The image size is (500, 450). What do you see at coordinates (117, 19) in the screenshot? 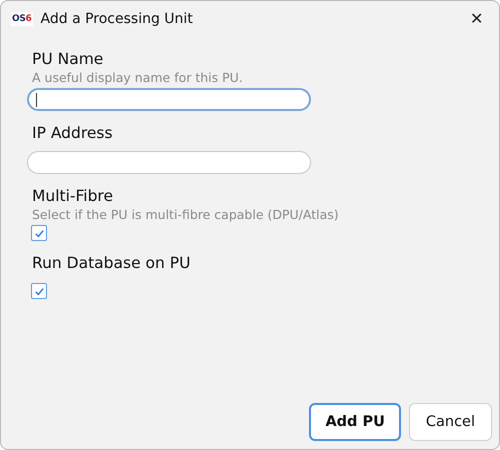
I see `window-title: Add a Processing Unit` at bounding box center [117, 19].